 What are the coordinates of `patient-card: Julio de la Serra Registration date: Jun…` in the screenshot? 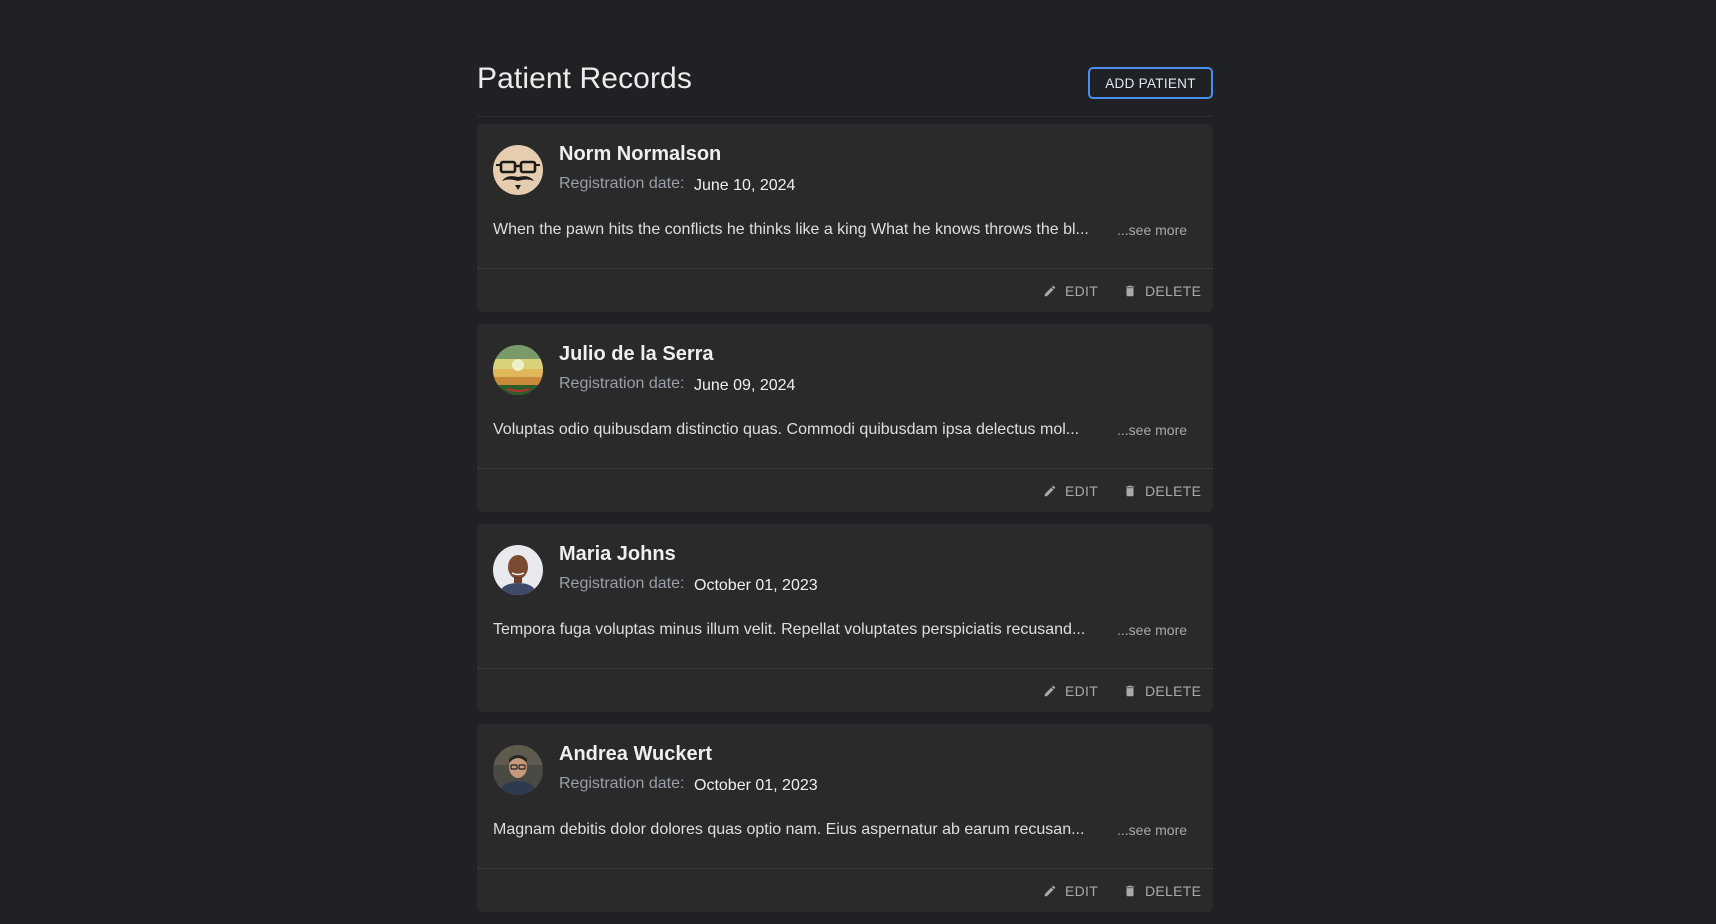 It's located at (845, 418).